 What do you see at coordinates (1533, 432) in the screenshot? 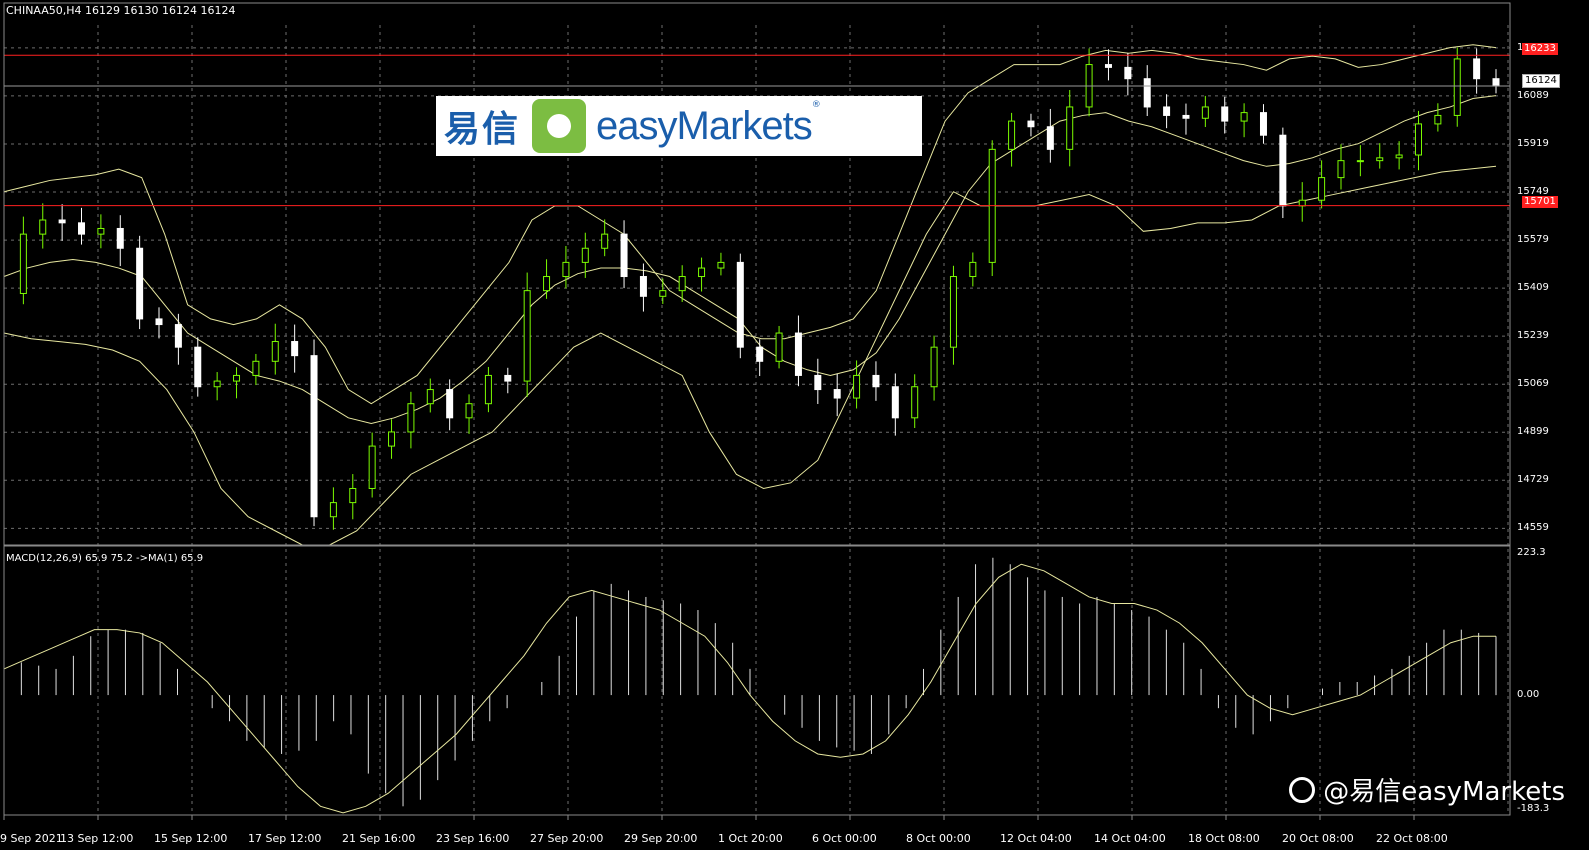
I see `price-tick-label: 14899` at bounding box center [1533, 432].